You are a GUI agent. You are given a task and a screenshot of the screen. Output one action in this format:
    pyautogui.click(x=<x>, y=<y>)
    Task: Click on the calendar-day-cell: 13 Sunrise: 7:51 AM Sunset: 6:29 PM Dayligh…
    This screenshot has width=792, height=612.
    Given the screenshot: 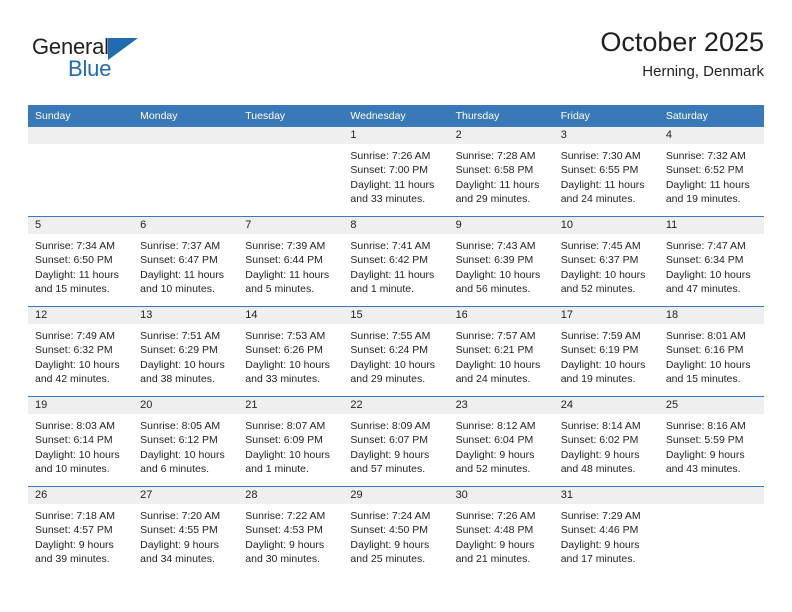 What is the action you would take?
    pyautogui.click(x=186, y=351)
    